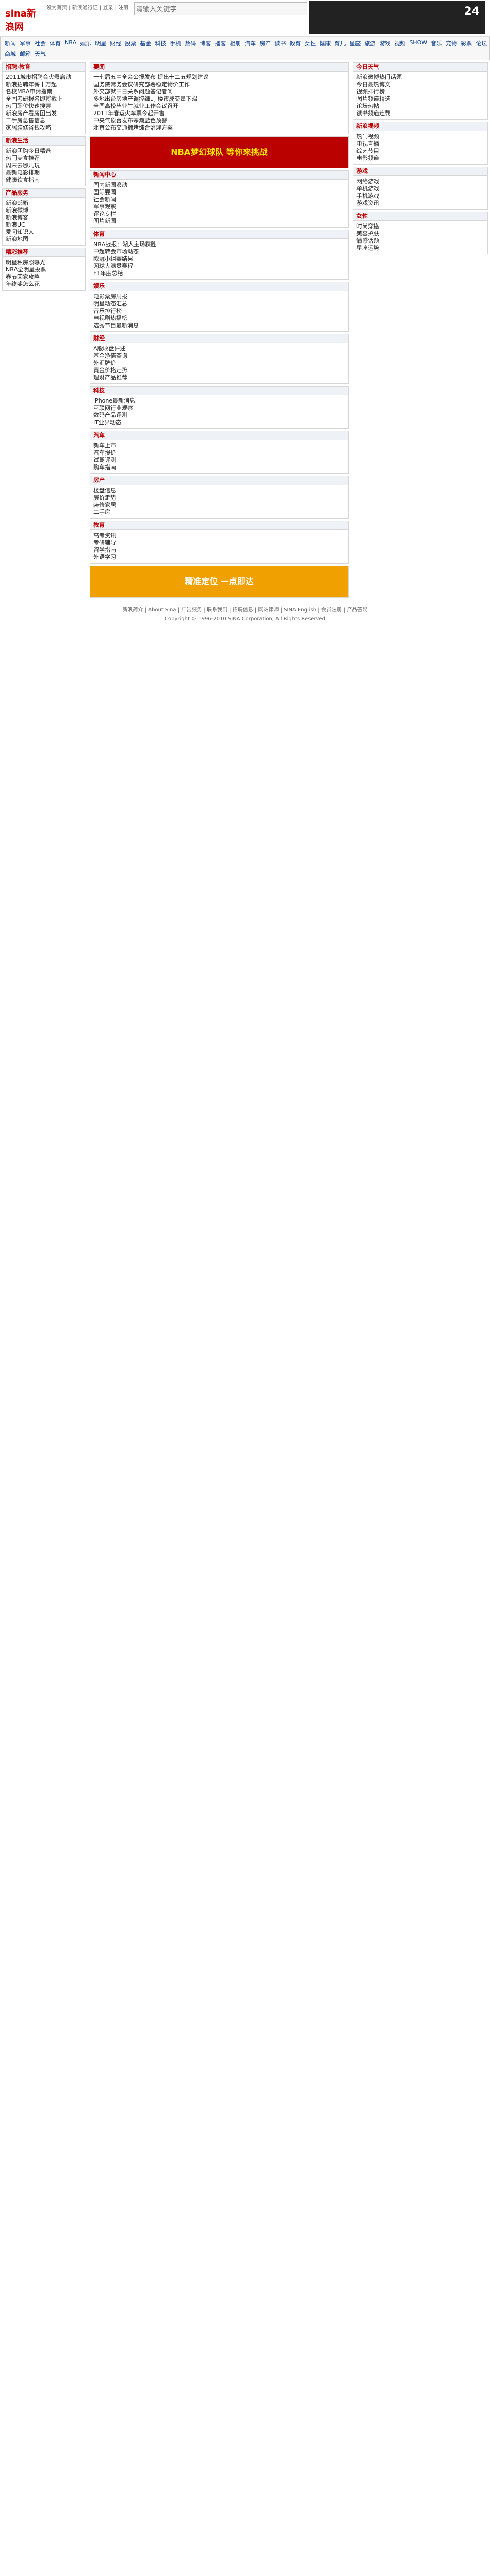 This screenshot has height=2576, width=490. Describe the element at coordinates (44, 269) in the screenshot. I see `section-link: NBA全明星投票` at that location.